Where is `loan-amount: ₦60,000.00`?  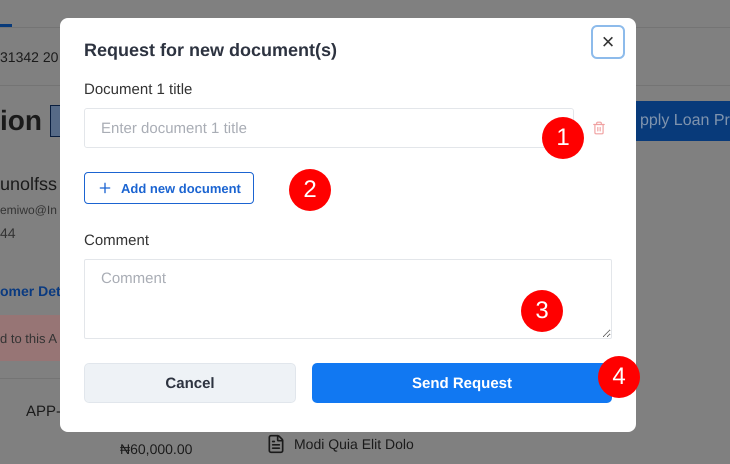 loan-amount: ₦60,000.00 is located at coordinates (156, 449).